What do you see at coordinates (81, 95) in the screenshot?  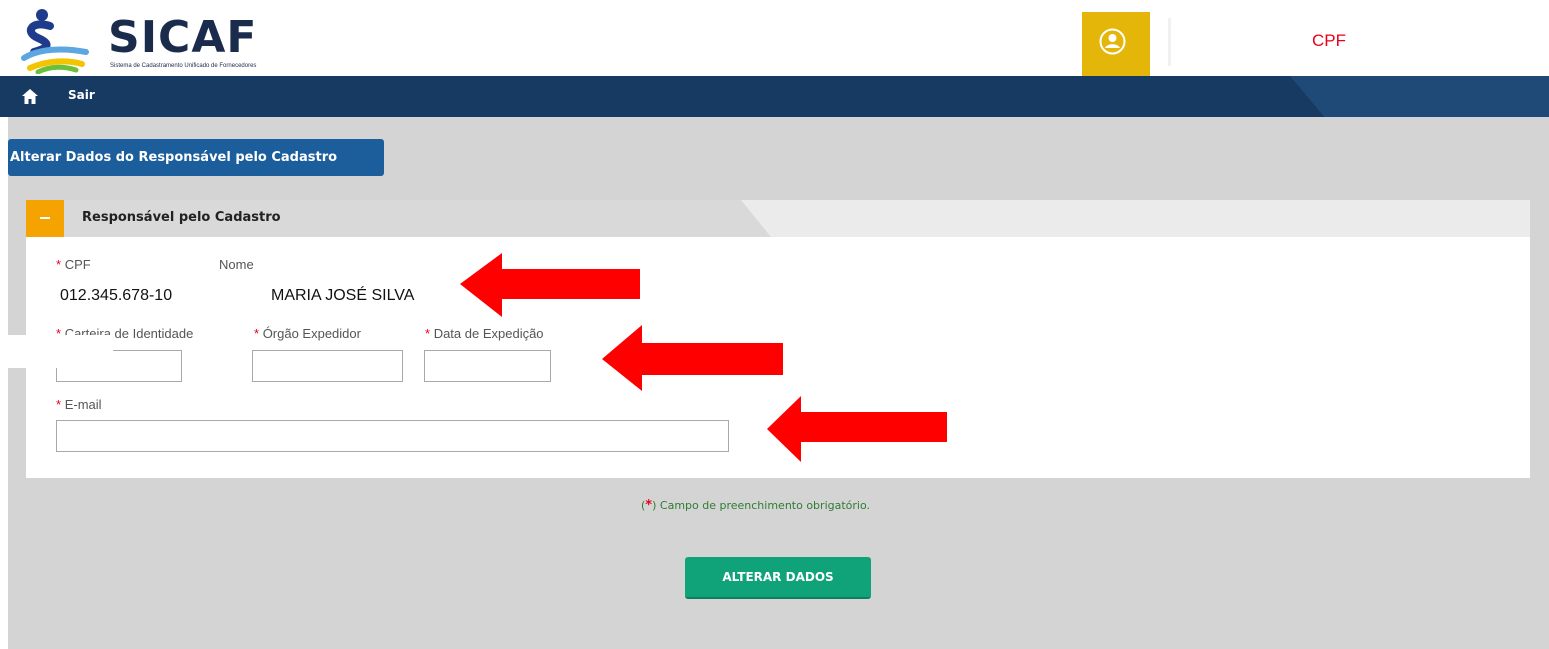 I see `exit-link: Sair` at bounding box center [81, 95].